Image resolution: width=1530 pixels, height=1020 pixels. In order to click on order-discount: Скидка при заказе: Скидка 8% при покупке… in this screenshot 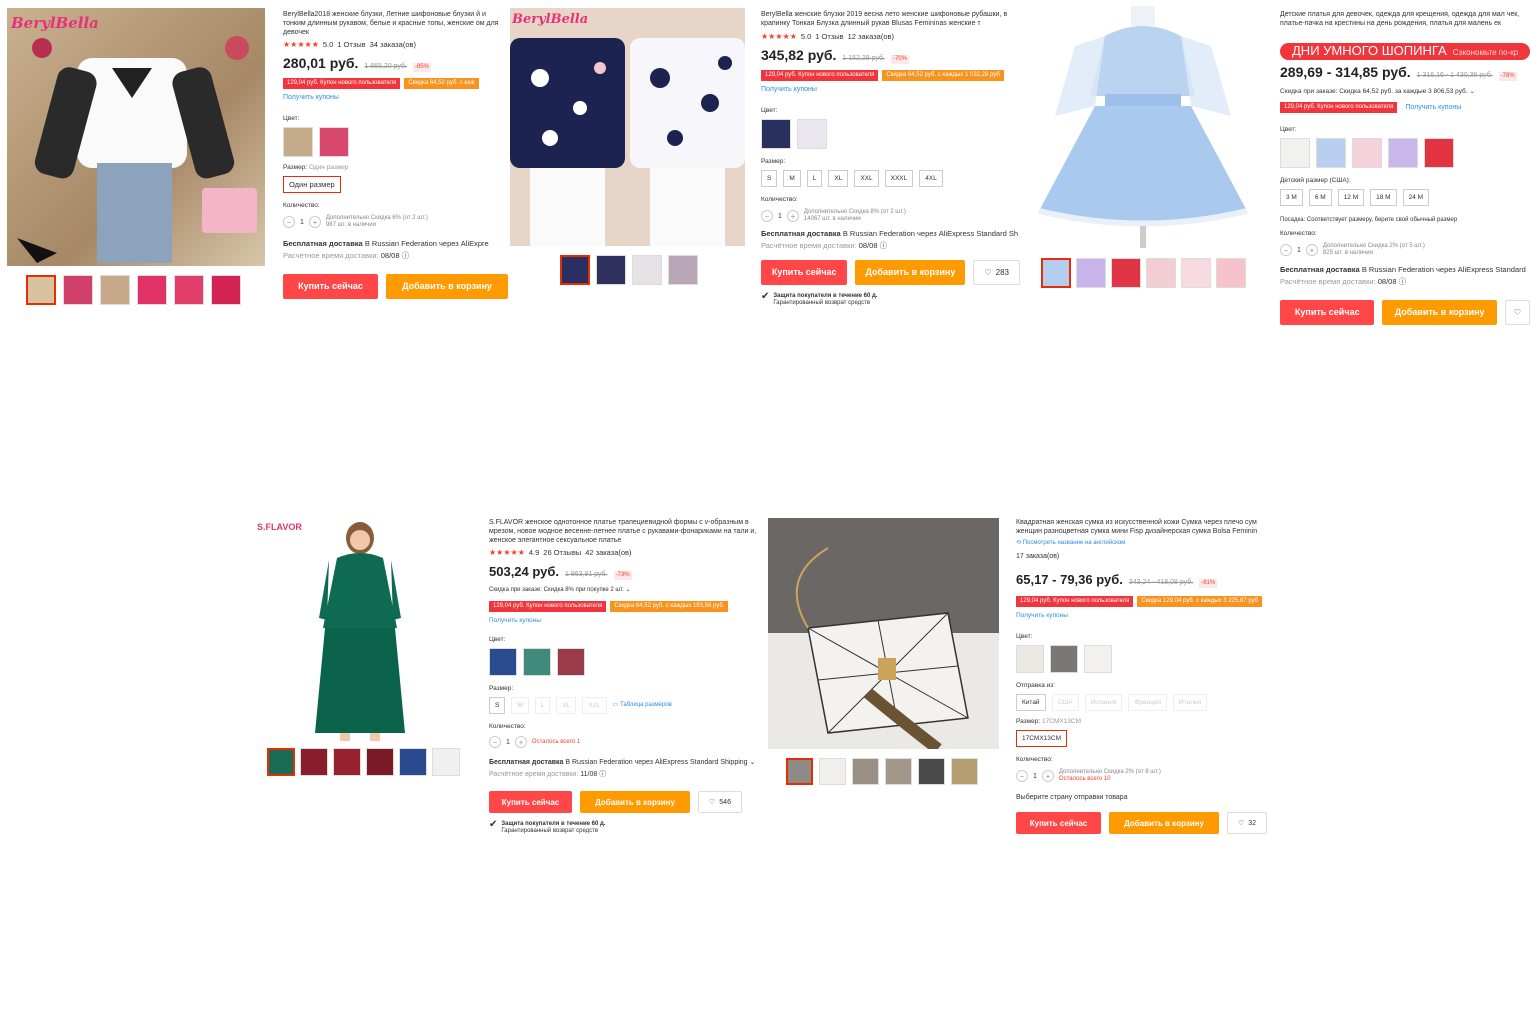, I will do `click(625, 590)`.